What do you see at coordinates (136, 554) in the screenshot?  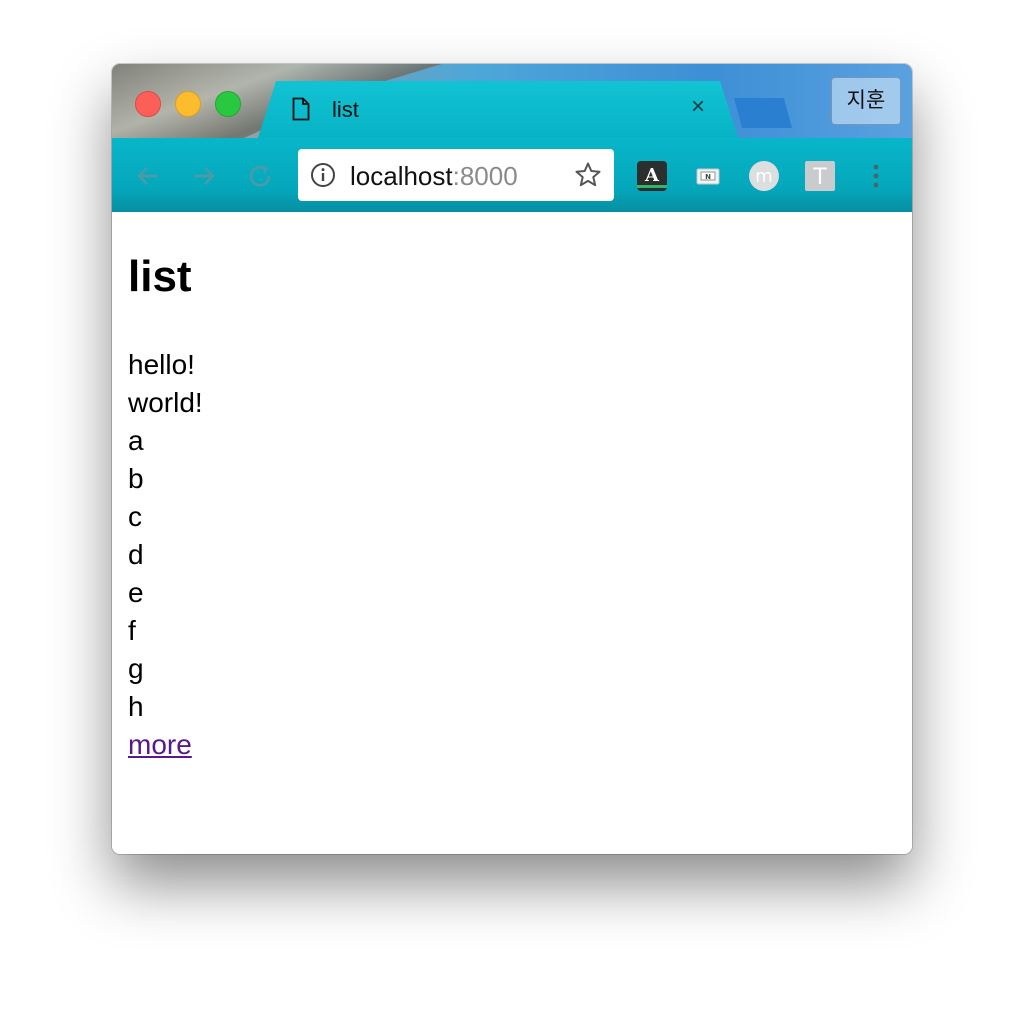 I see `list-item: d` at bounding box center [136, 554].